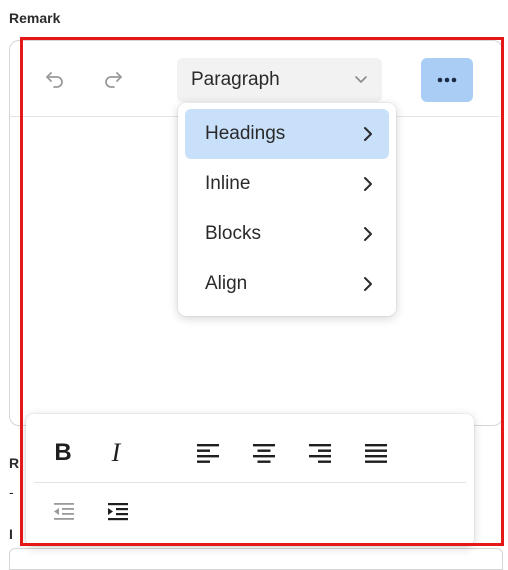  I want to click on menu-item-label: Inline, so click(228, 183).